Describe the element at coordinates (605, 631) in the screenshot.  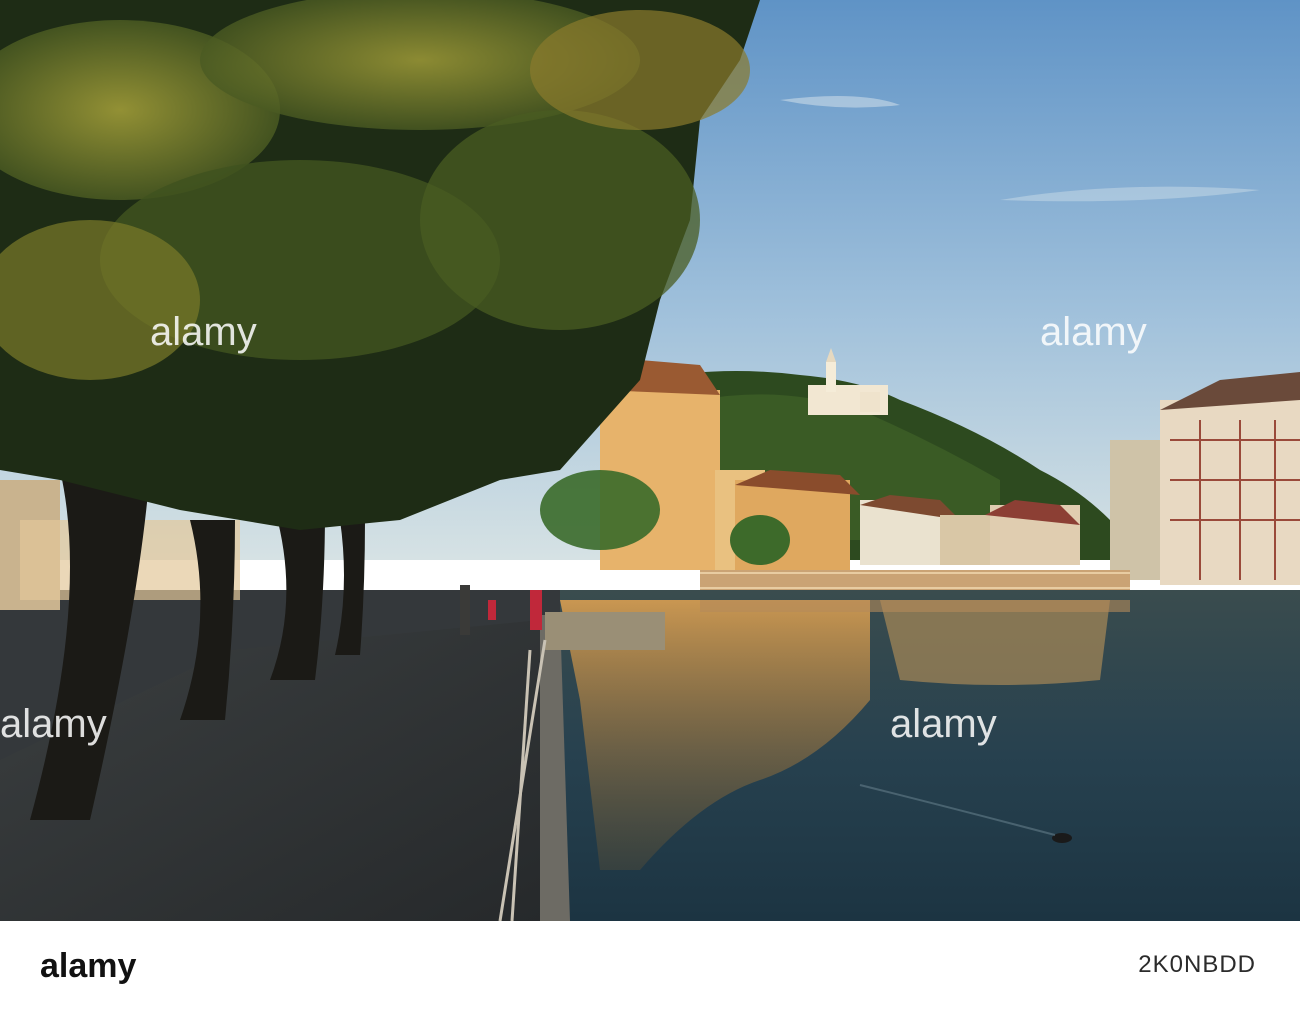
I see `stone-pier` at that location.